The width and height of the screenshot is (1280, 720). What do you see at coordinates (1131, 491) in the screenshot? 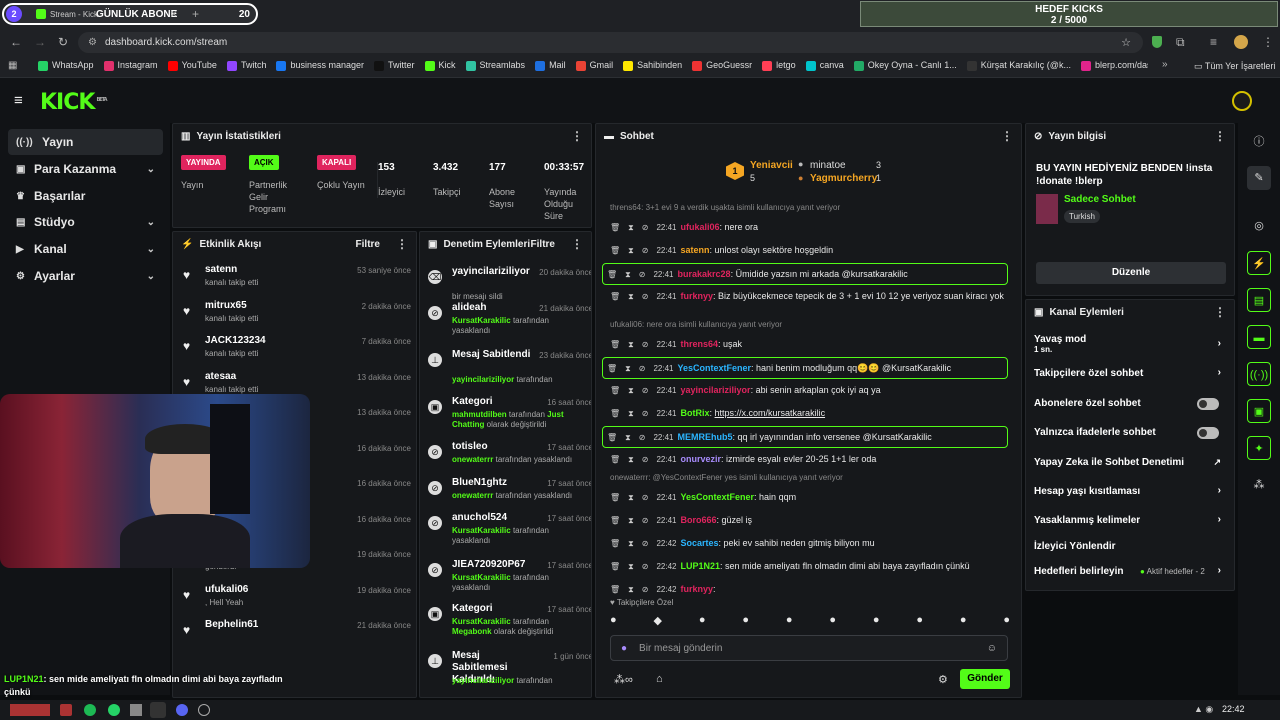
I see `account-age-row: Hesap yaşı kısıtlaması ›` at bounding box center [1131, 491].